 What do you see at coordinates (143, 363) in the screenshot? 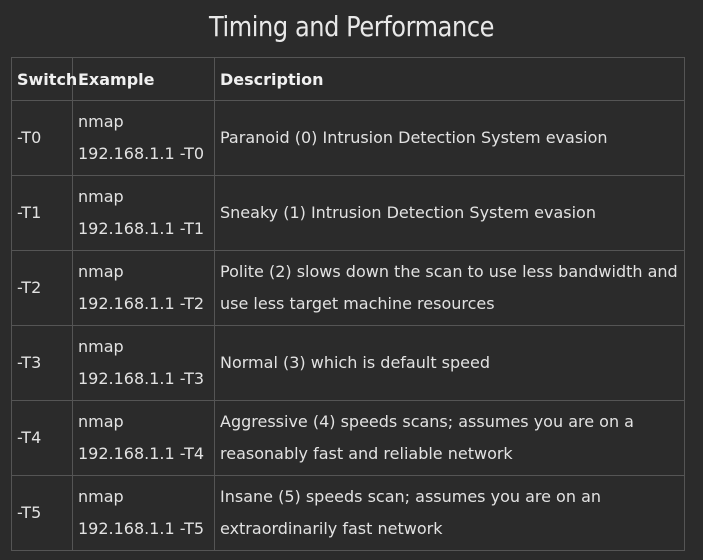
I see `example-cell: nmap 192.168.1.1 -T3` at bounding box center [143, 363].